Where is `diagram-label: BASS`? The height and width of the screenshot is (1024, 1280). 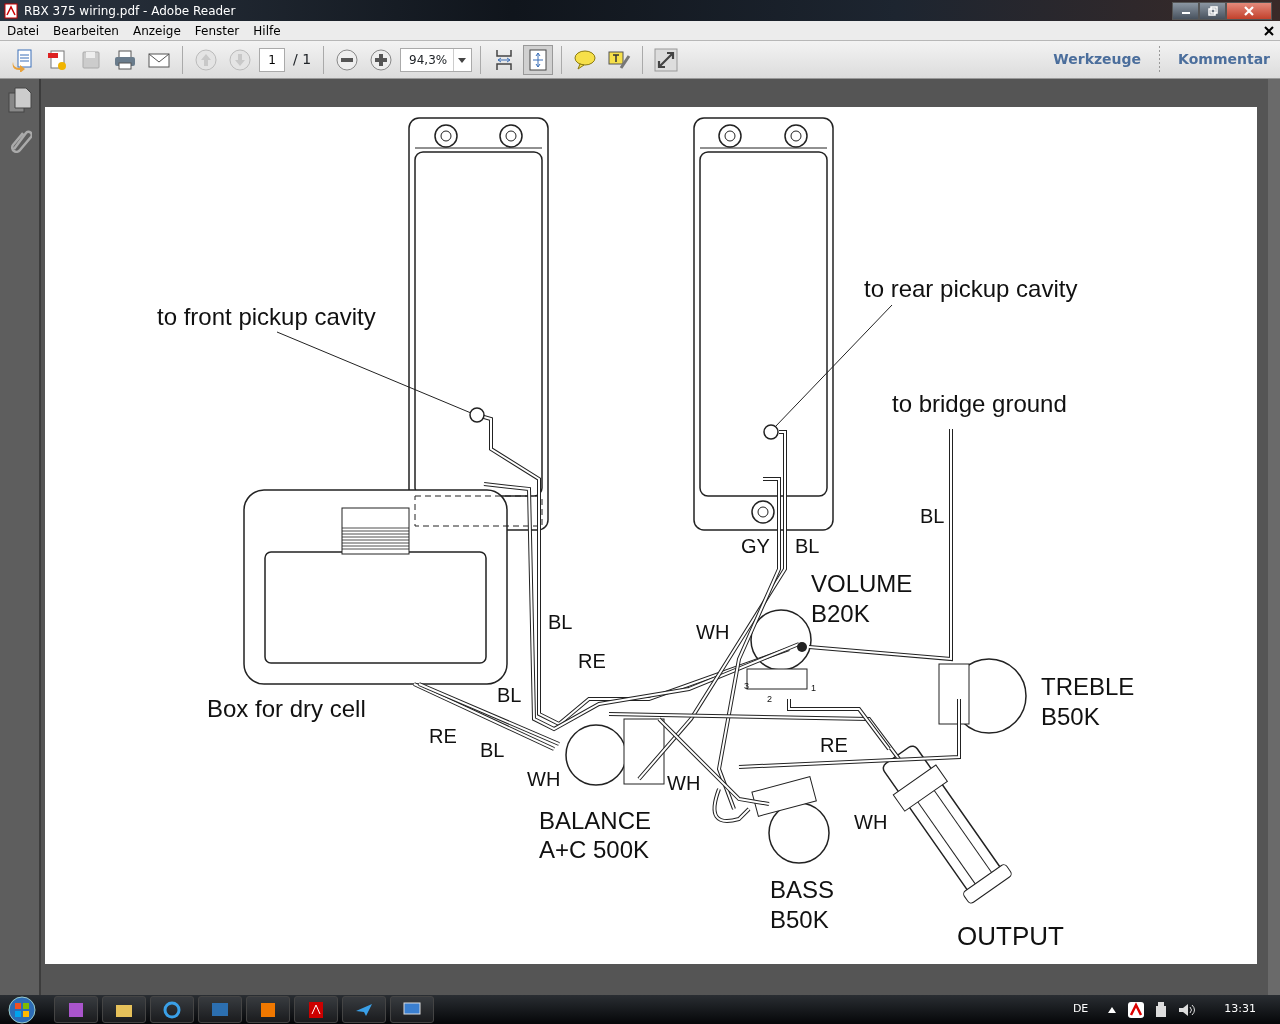 diagram-label: BASS is located at coordinates (802, 889).